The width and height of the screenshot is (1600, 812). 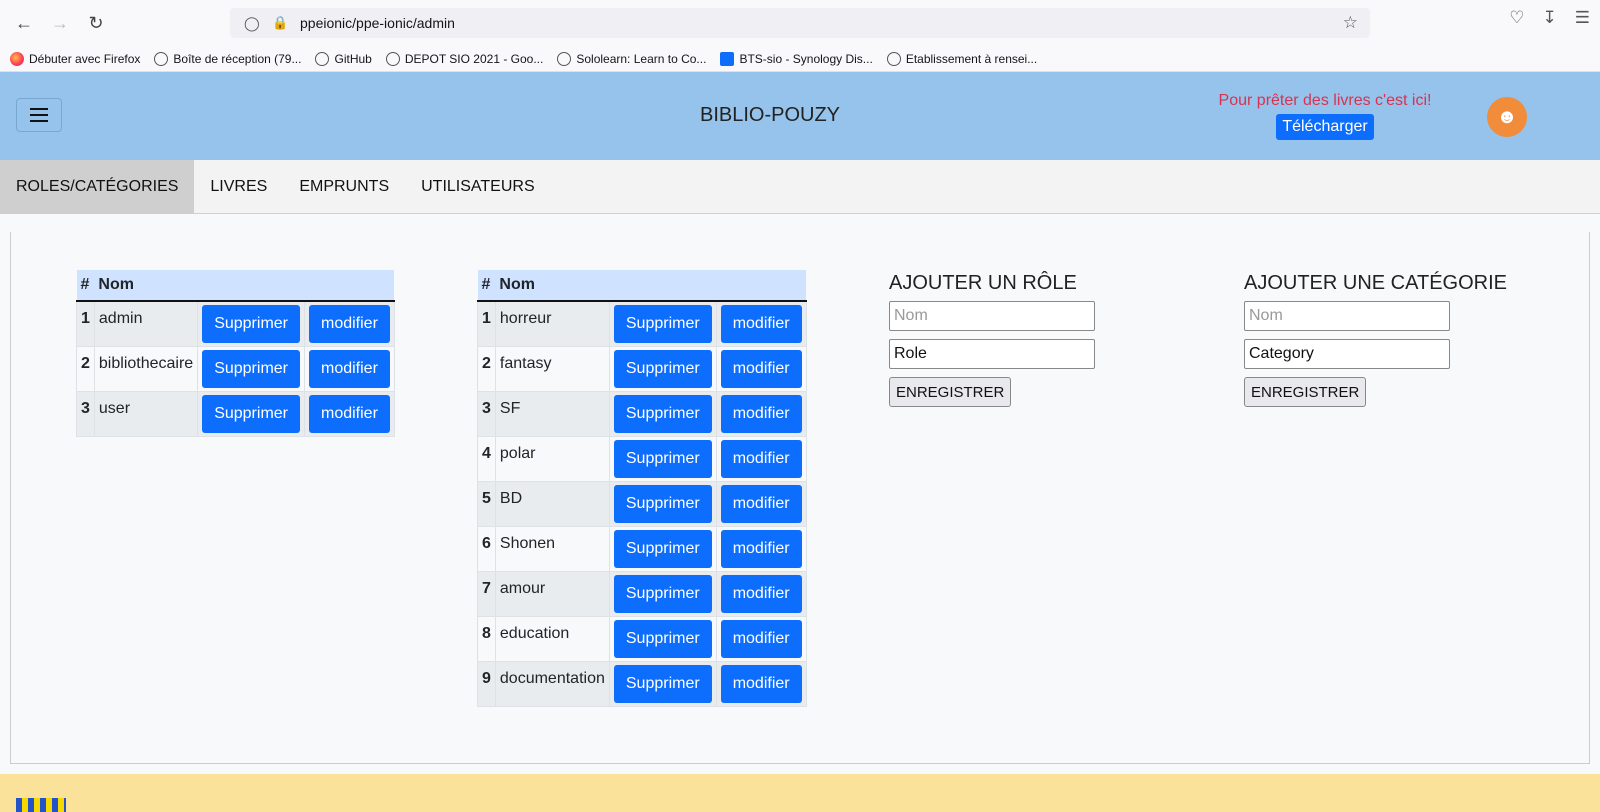 What do you see at coordinates (1582, 18) in the screenshot?
I see `menu-icon: ☰` at bounding box center [1582, 18].